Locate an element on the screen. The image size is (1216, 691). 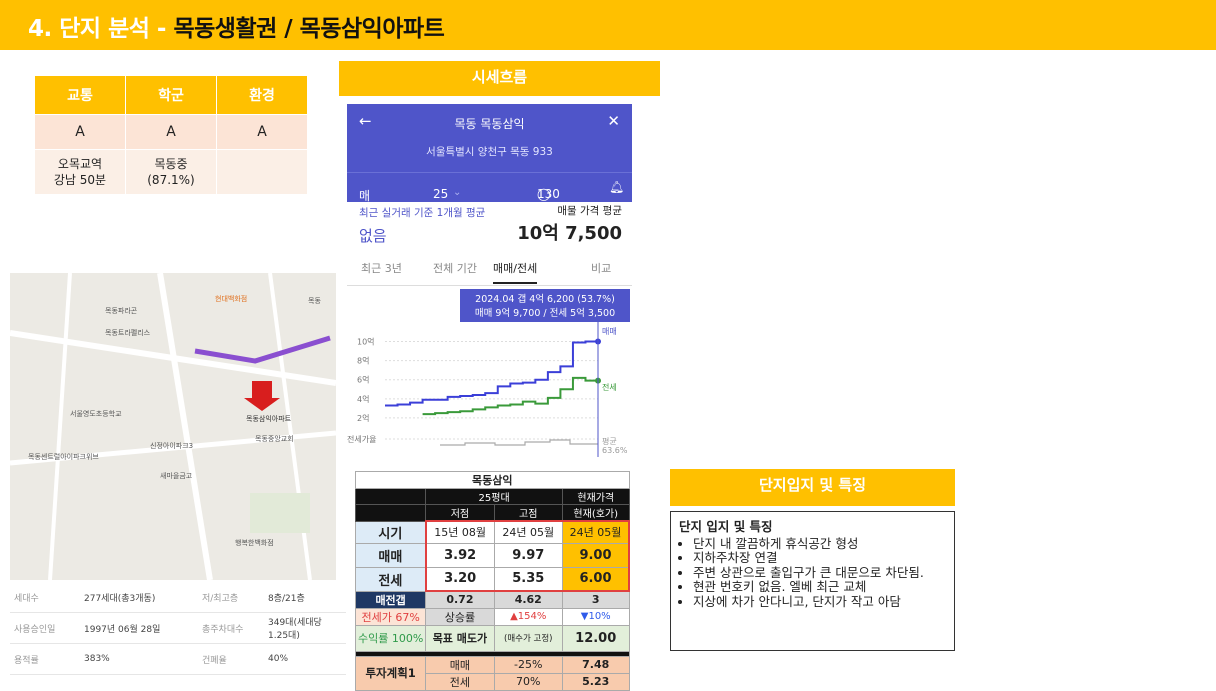
plan-label: 투자계획1 is located at coordinates (390, 673).